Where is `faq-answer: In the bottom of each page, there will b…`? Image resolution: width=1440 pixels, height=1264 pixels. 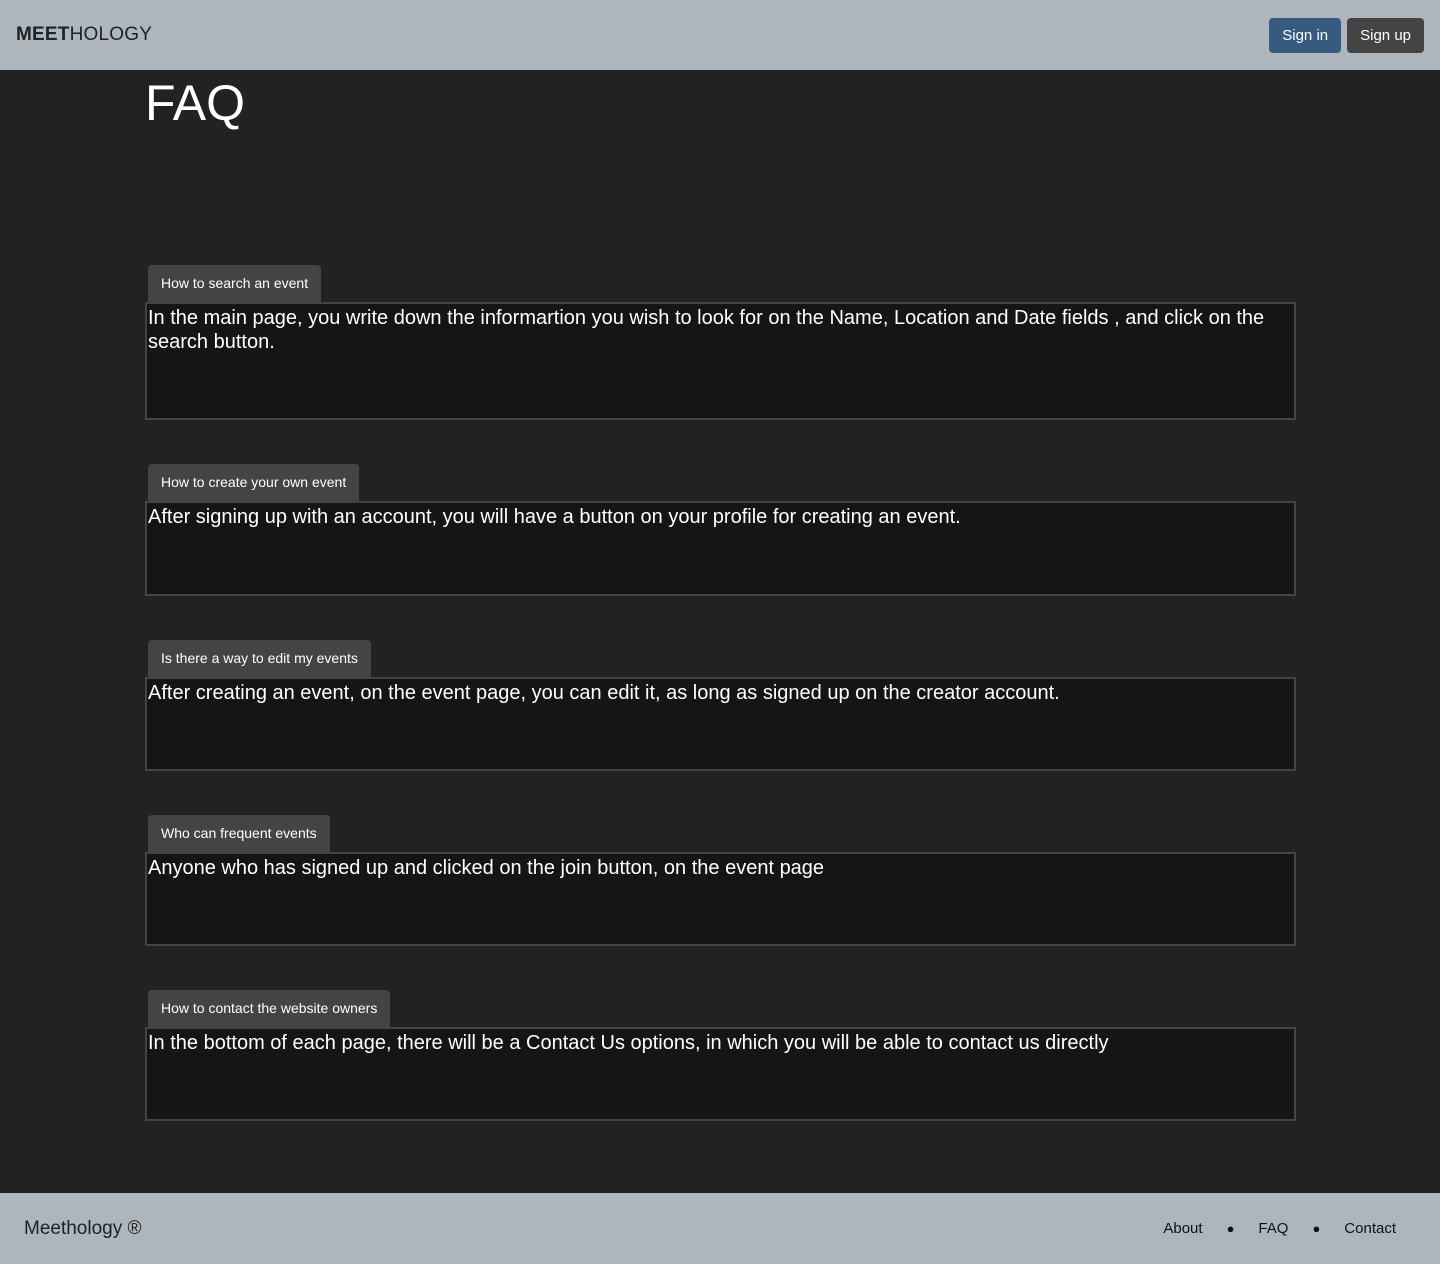 faq-answer: In the bottom of each page, there will b… is located at coordinates (720, 1074).